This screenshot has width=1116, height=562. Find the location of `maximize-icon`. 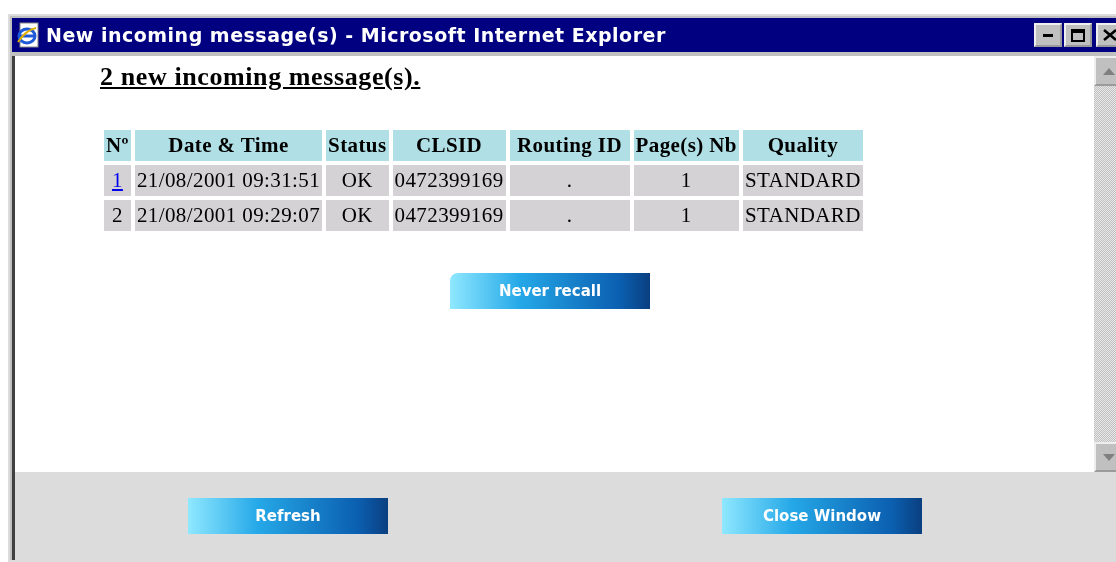

maximize-icon is located at coordinates (1078, 35).